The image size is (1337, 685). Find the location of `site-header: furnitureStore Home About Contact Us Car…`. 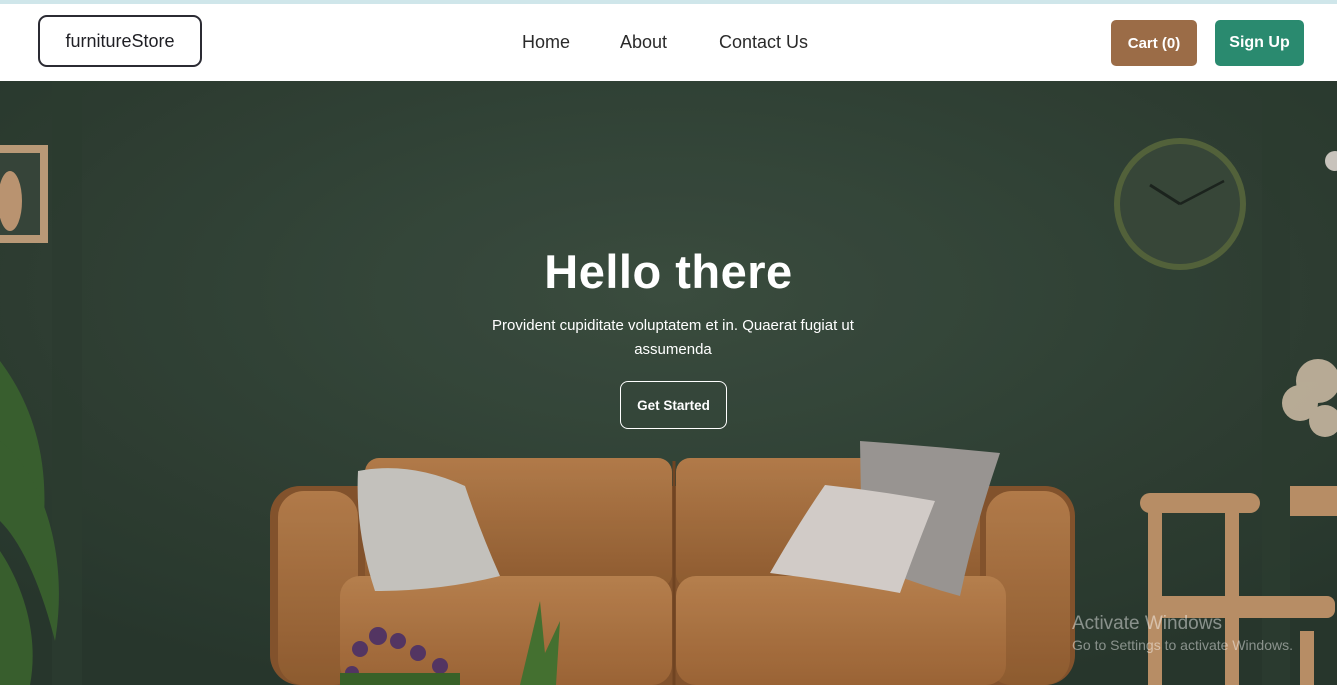

site-header: furnitureStore Home About Contact Us Car… is located at coordinates (668, 42).